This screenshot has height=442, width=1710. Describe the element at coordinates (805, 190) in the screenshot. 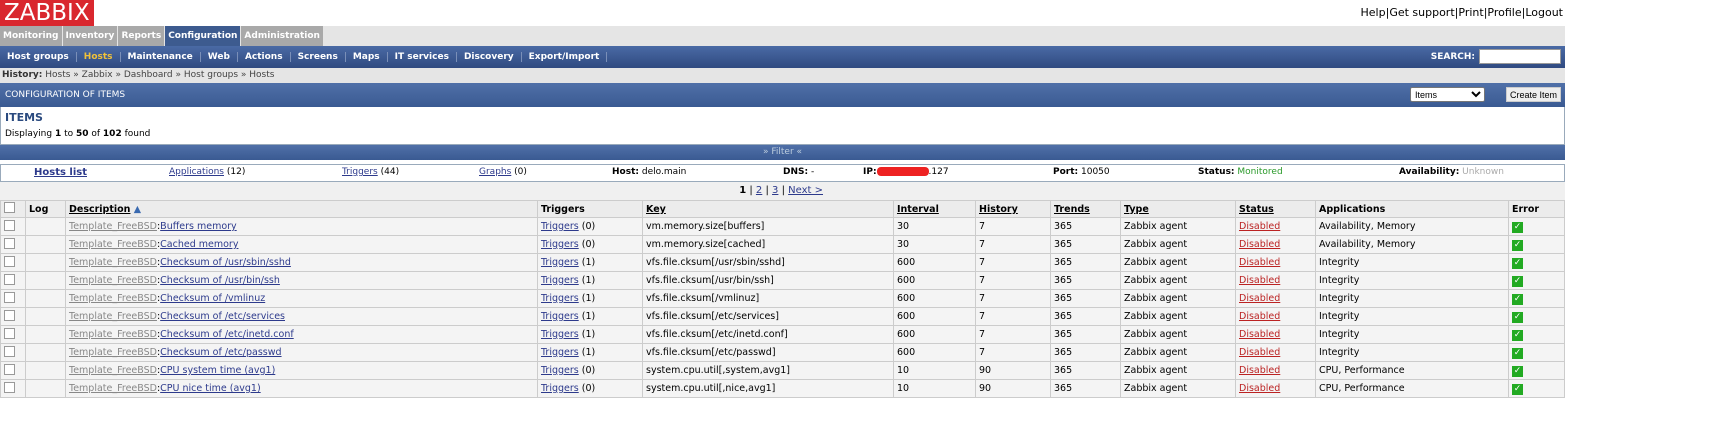

I see `next-page-link: Next >` at that location.